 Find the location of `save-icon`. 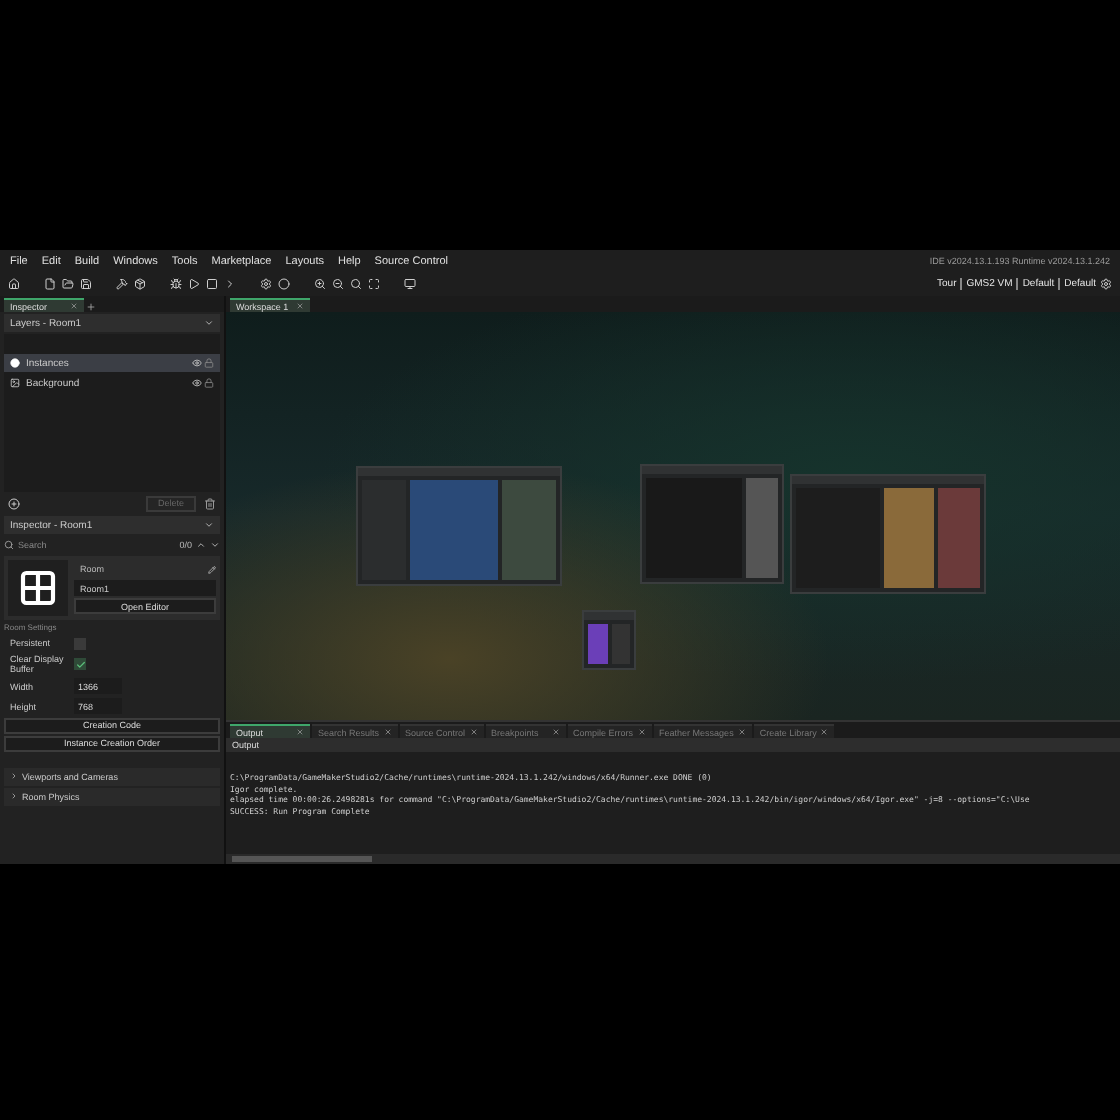

save-icon is located at coordinates (86, 284).